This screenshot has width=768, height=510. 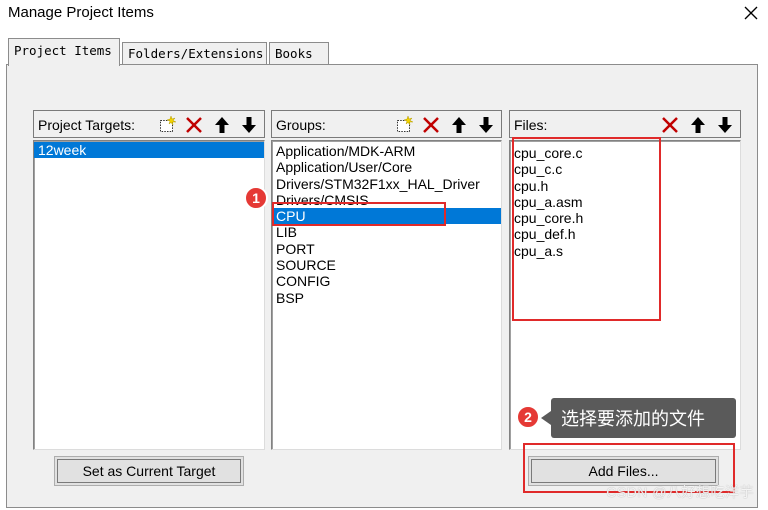 I want to click on title-bar: Manage Project Items, so click(x=384, y=14).